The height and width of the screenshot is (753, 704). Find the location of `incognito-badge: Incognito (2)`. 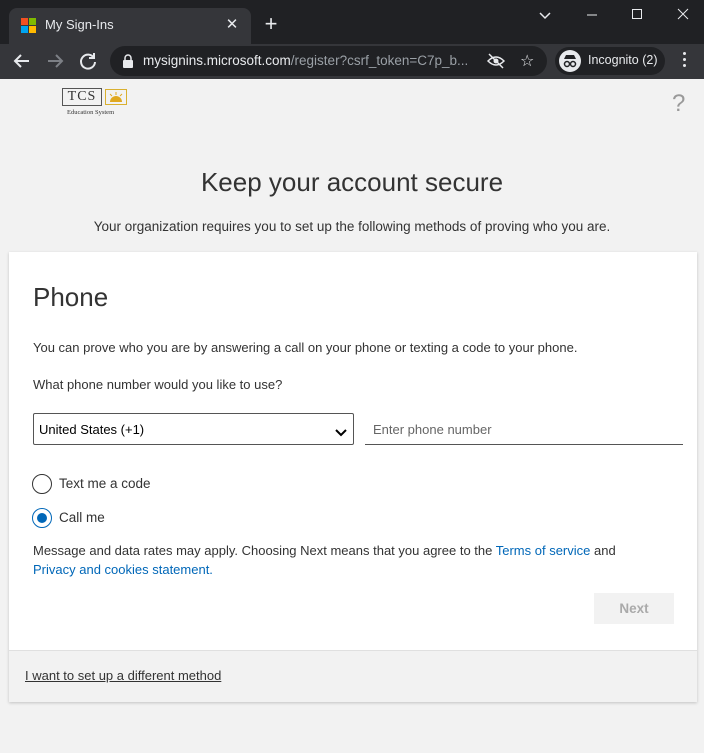

incognito-badge: Incognito (2) is located at coordinates (610, 61).